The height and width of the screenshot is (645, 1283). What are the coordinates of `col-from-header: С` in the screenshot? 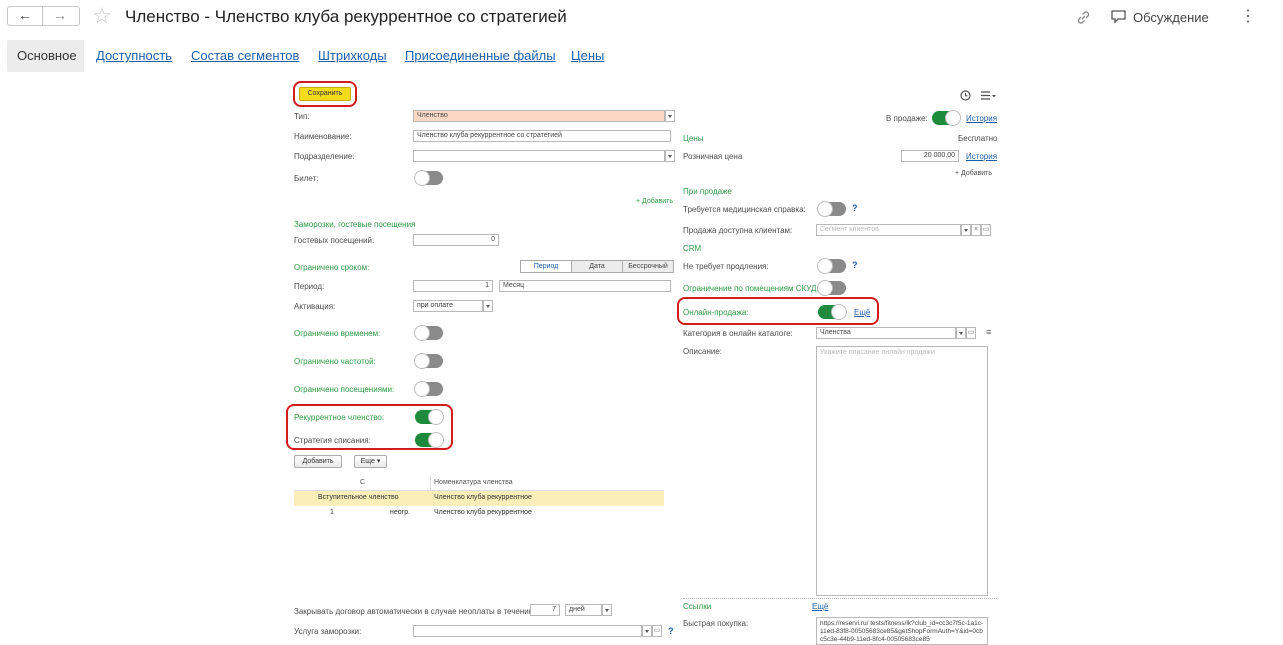 It's located at (363, 482).